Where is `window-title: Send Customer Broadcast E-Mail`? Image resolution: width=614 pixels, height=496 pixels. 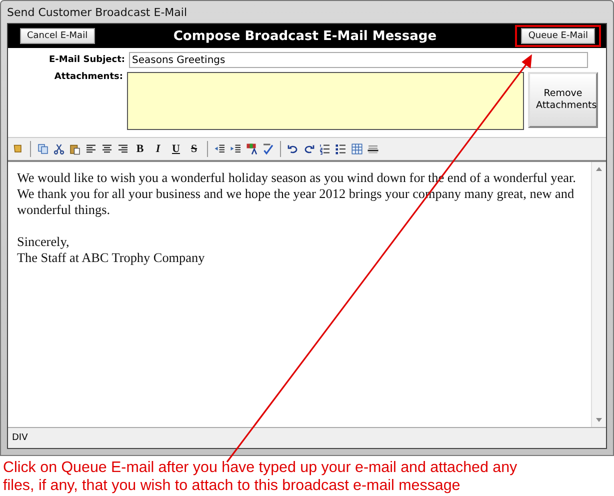
window-title: Send Customer Broadcast E-Mail is located at coordinates (97, 12).